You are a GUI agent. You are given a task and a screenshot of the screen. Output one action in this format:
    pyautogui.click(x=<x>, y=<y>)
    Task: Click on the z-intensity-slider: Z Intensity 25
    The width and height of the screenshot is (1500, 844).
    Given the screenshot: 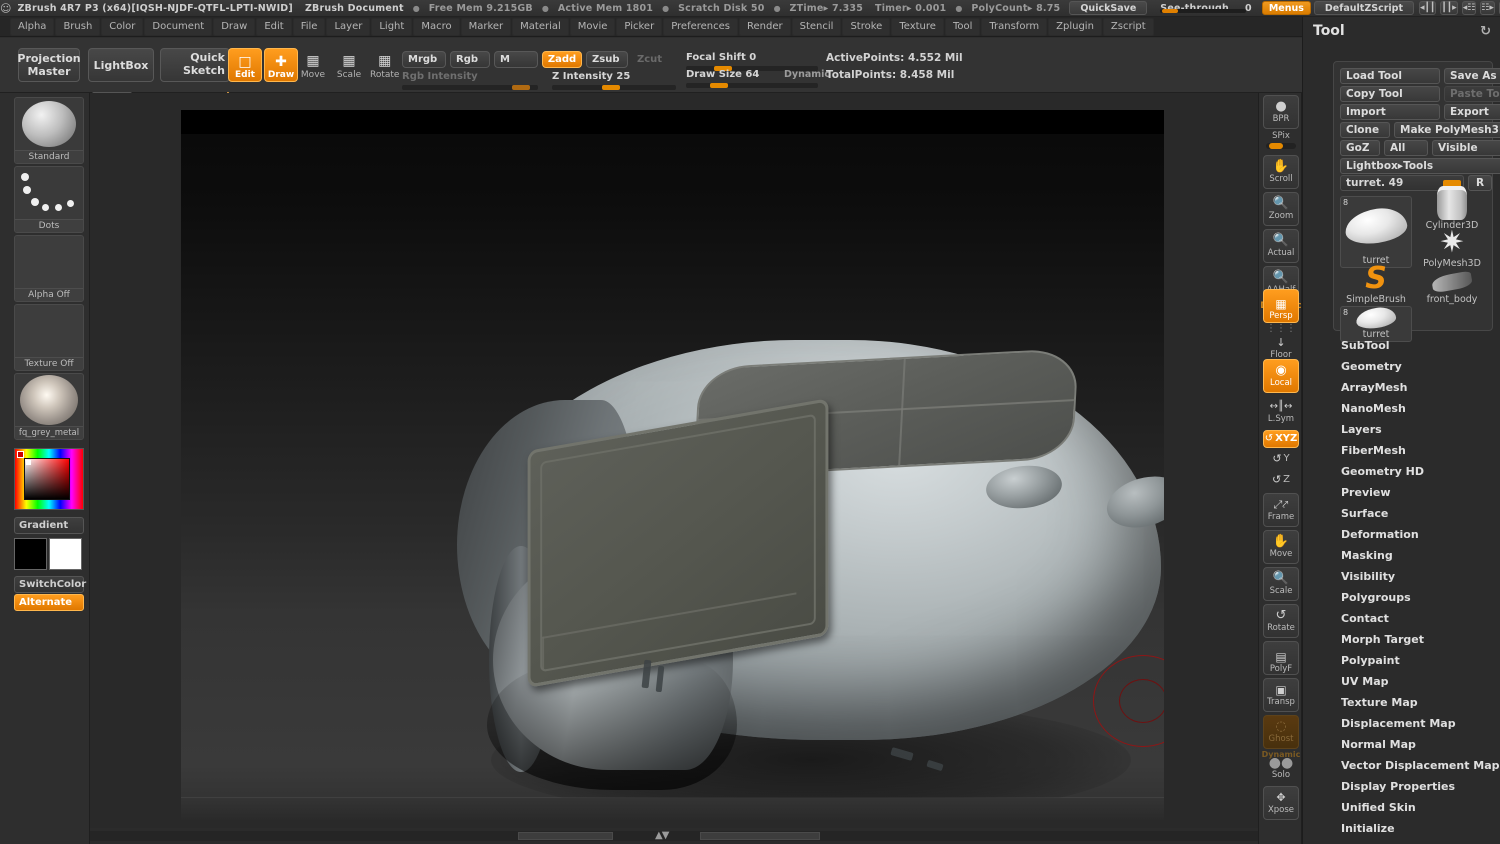 What is the action you would take?
    pyautogui.click(x=591, y=76)
    